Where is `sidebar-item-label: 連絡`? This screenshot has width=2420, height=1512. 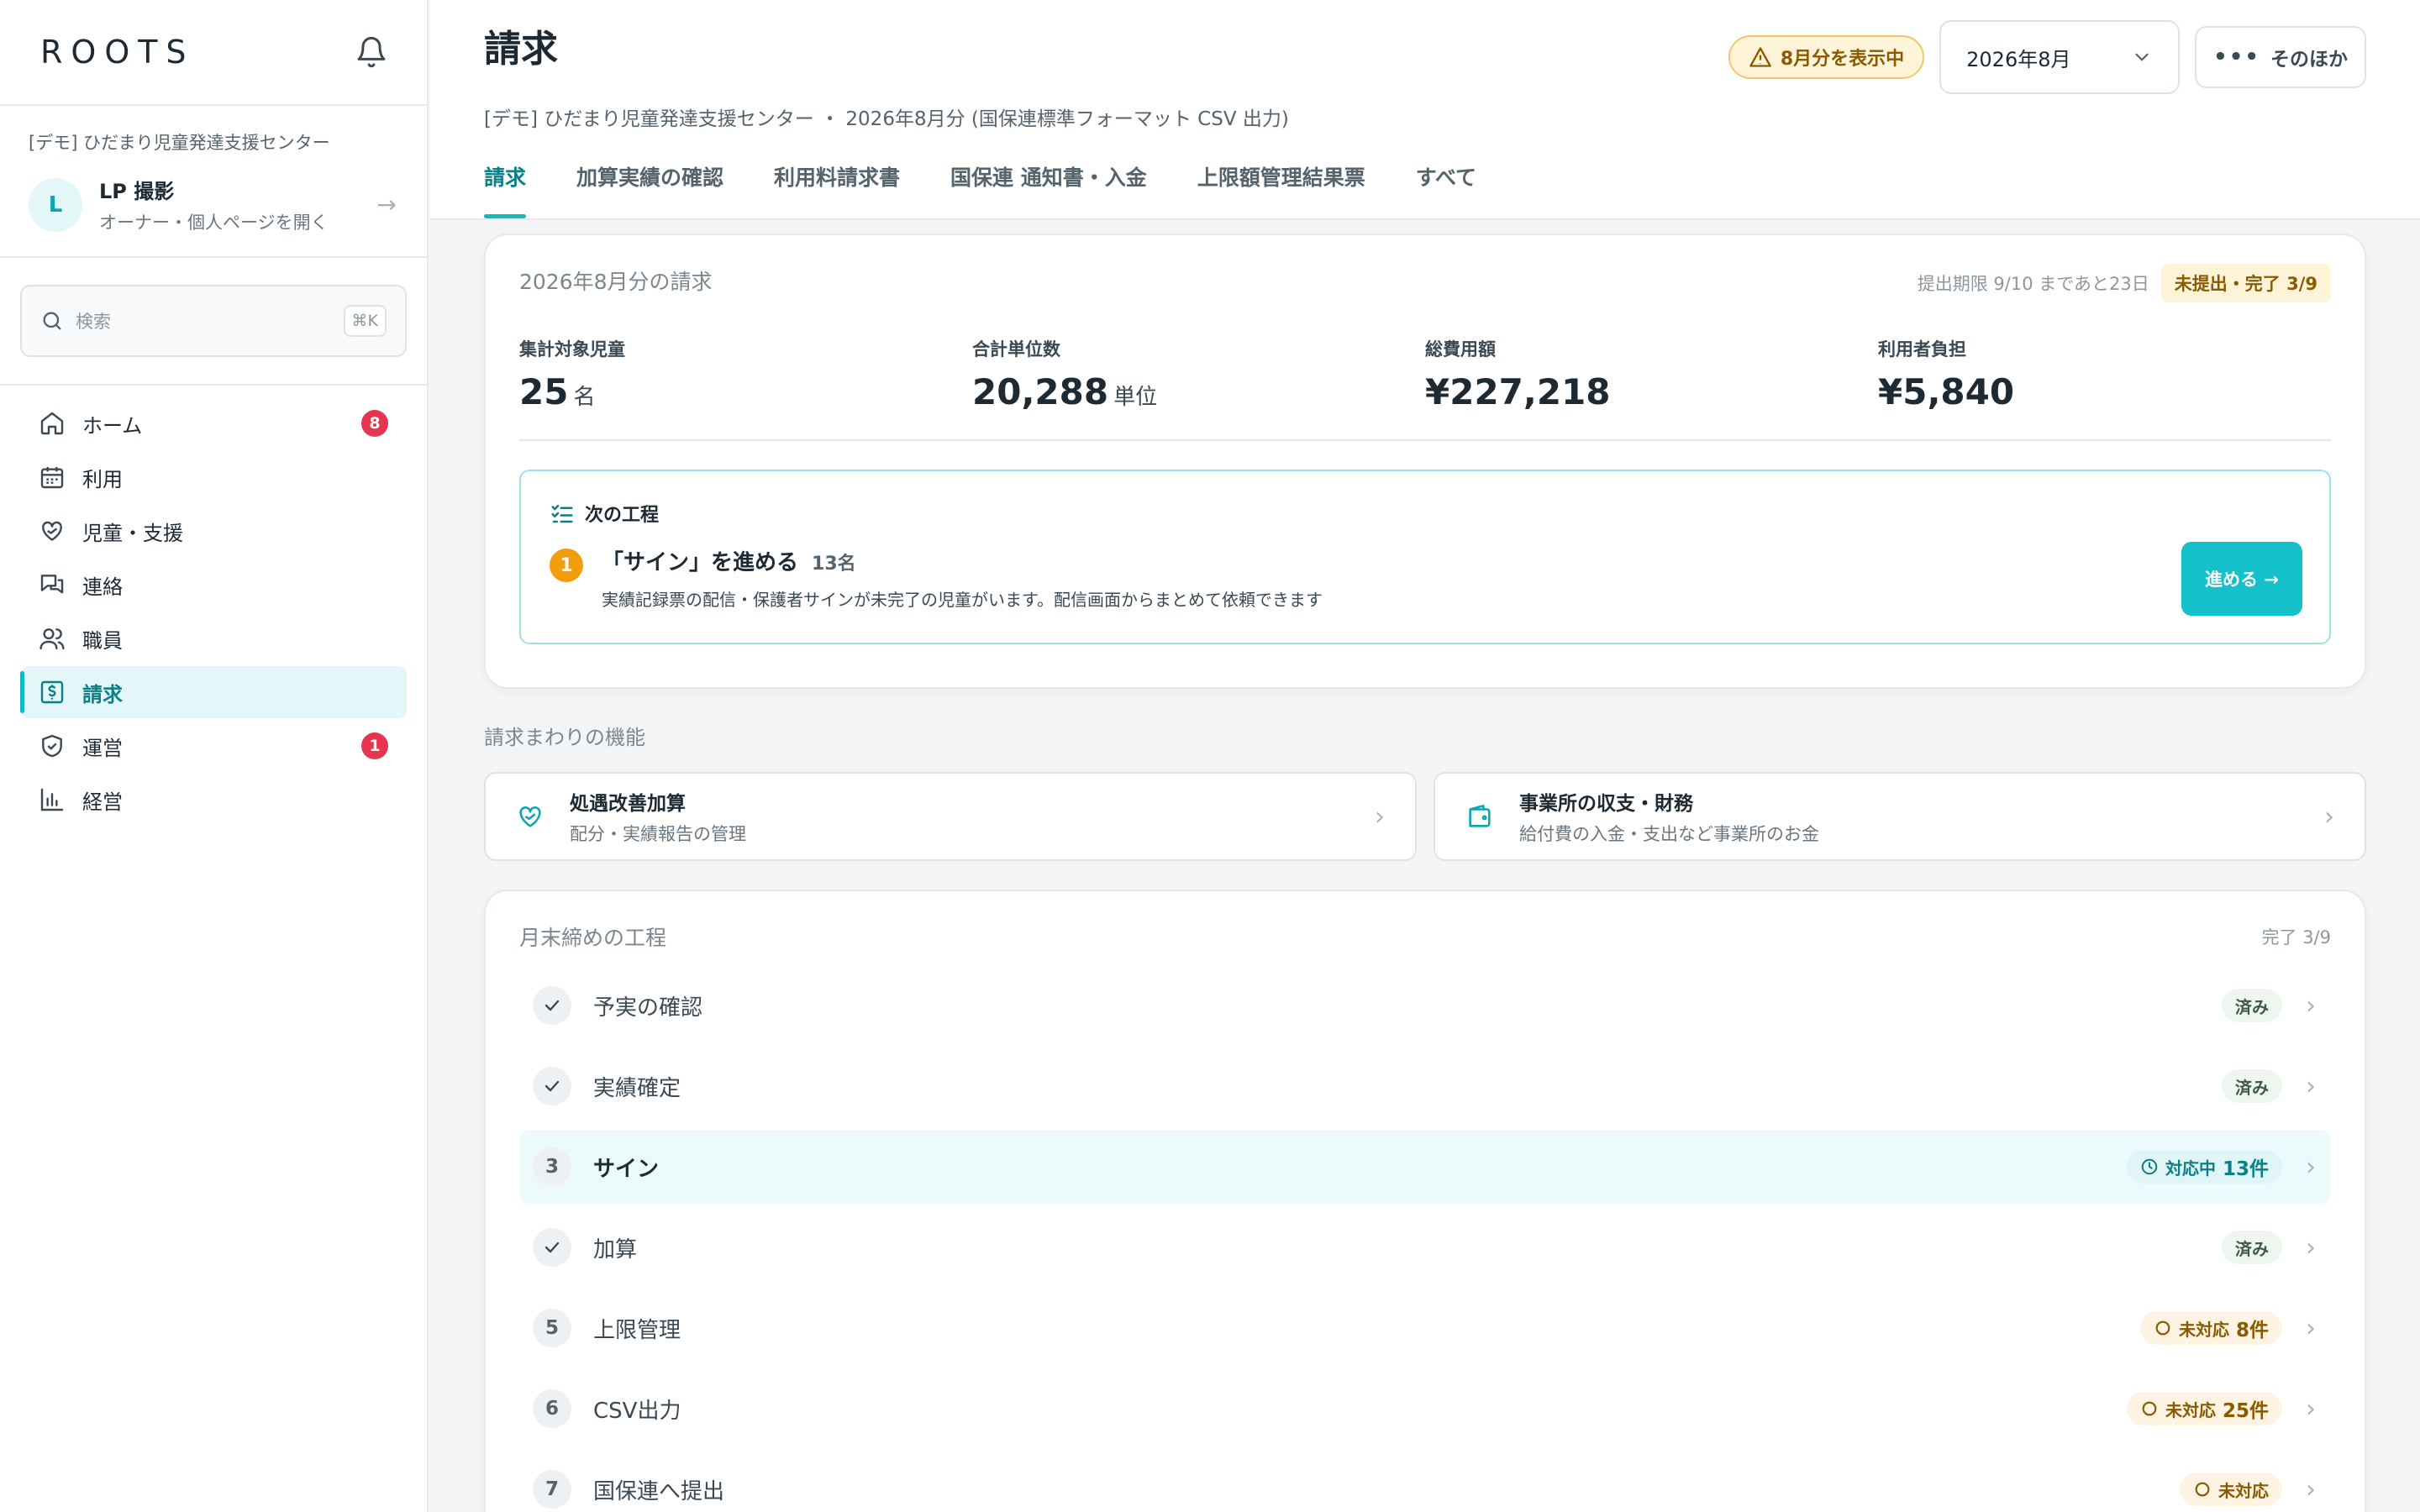
sidebar-item-label: 連絡 is located at coordinates (102, 587).